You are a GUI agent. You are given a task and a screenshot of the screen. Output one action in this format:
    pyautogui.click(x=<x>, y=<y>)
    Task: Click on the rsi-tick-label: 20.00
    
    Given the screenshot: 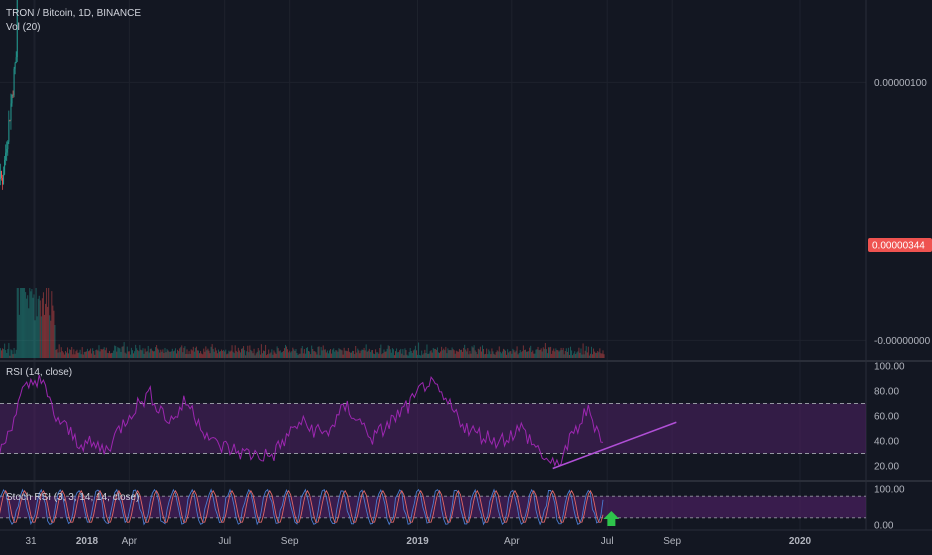 What is the action you would take?
    pyautogui.click(x=886, y=467)
    